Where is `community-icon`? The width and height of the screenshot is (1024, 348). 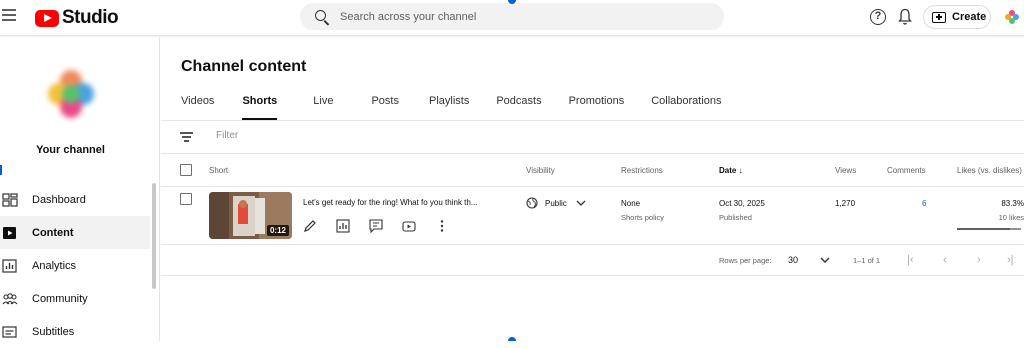 community-icon is located at coordinates (10, 298).